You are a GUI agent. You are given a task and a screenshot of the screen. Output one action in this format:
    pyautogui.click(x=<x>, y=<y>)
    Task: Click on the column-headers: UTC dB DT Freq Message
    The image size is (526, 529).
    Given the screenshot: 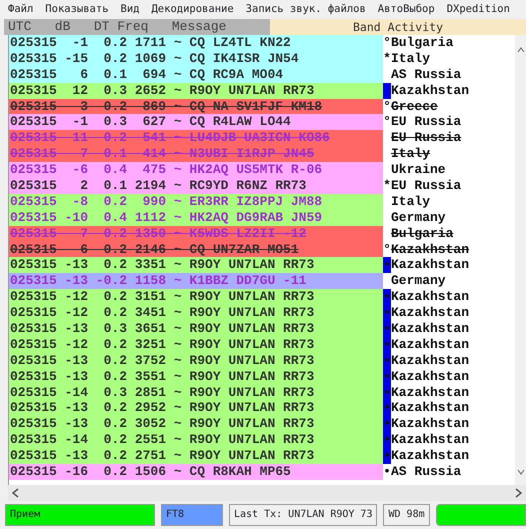 What is the action you would take?
    pyautogui.click(x=137, y=27)
    